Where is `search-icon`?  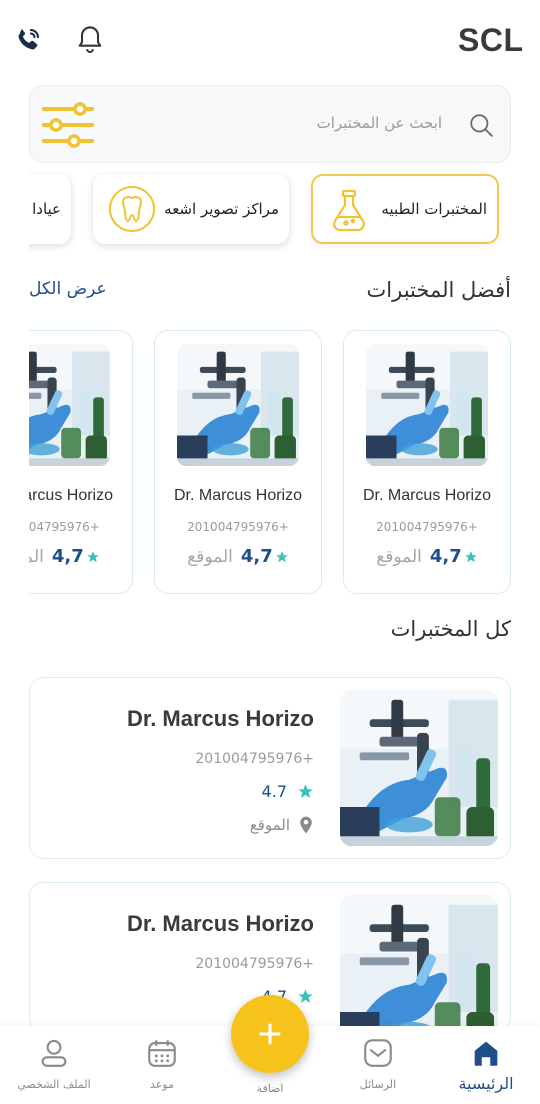
search-icon is located at coordinates (481, 125).